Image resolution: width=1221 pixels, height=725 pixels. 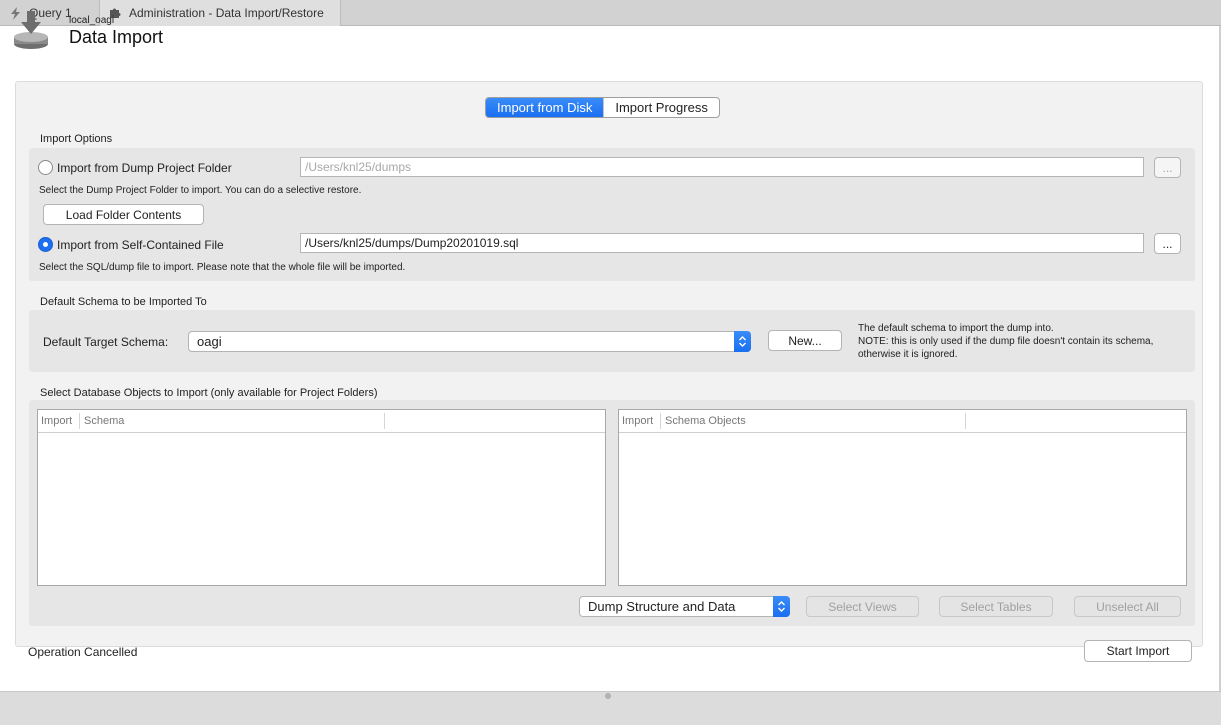 What do you see at coordinates (45, 167) in the screenshot?
I see `radio-dump-project-folder` at bounding box center [45, 167].